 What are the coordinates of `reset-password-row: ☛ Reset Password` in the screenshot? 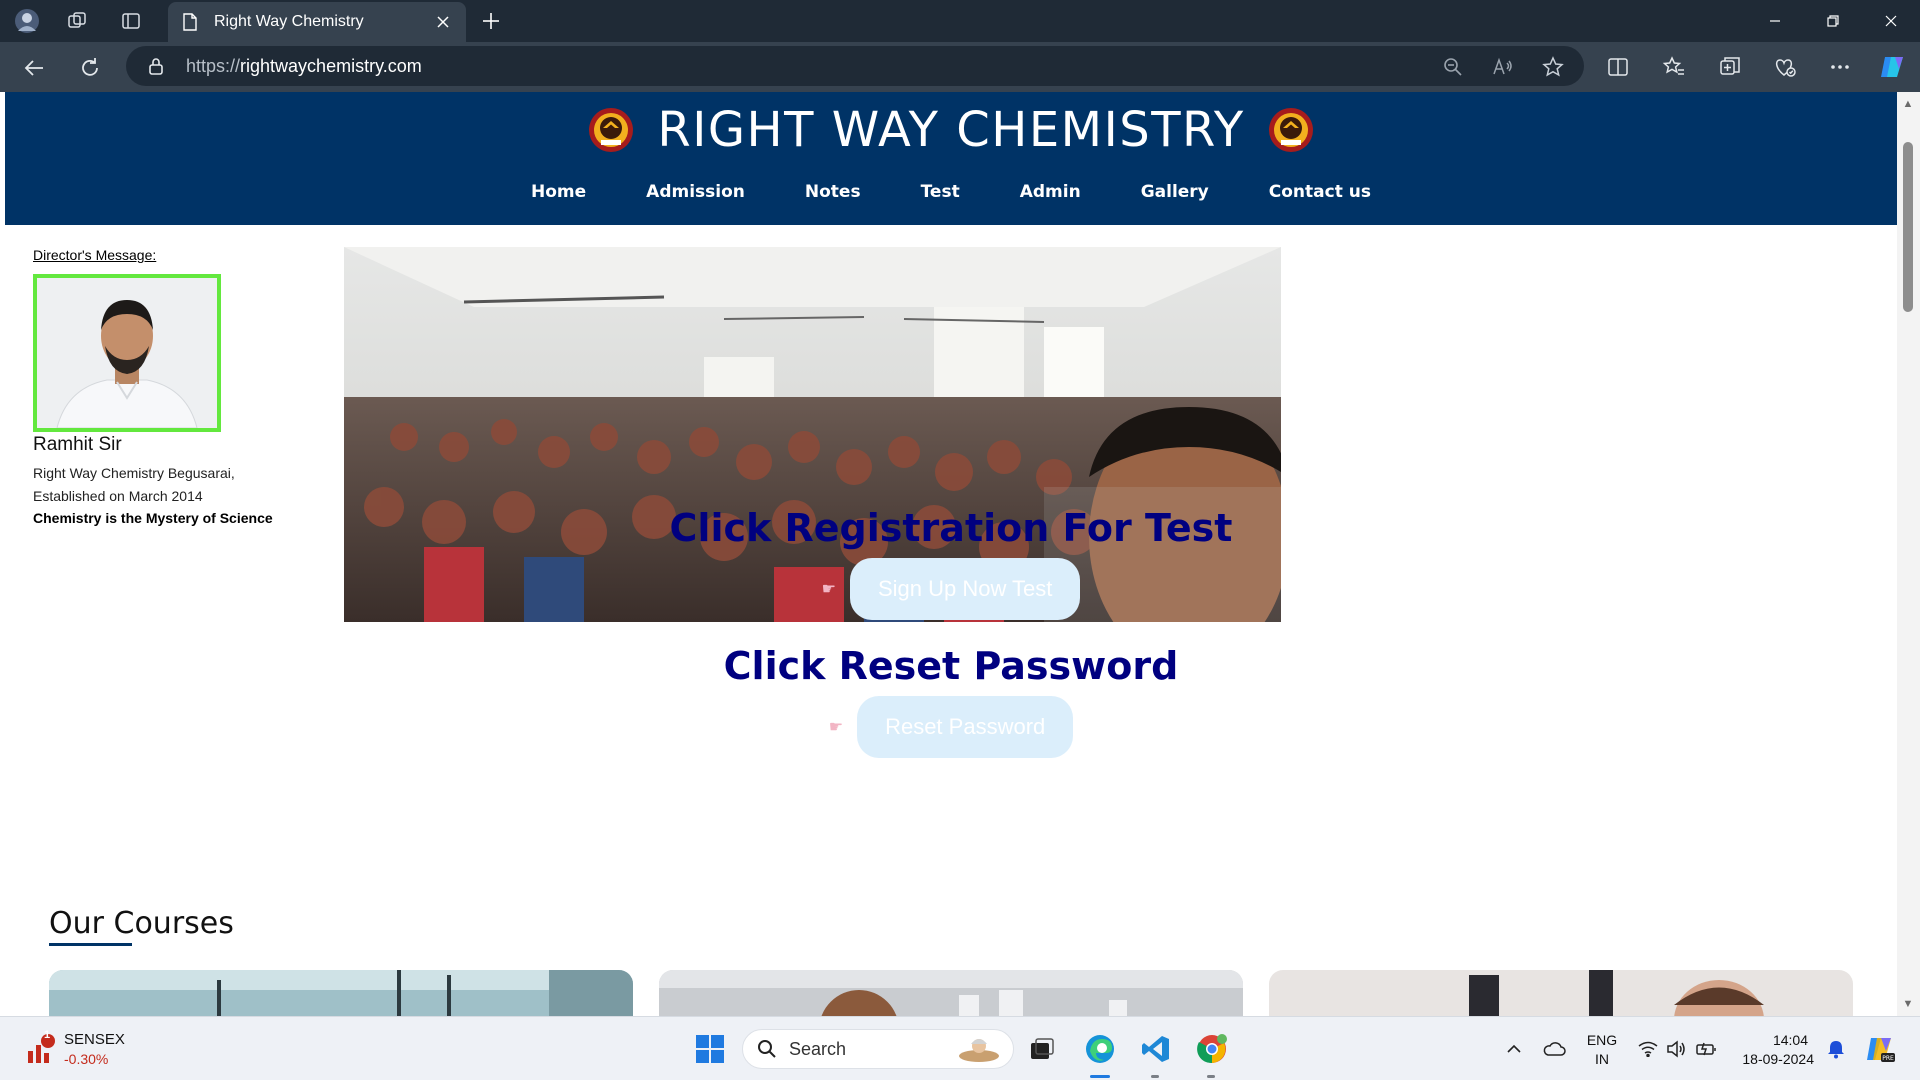 It's located at (951, 727).